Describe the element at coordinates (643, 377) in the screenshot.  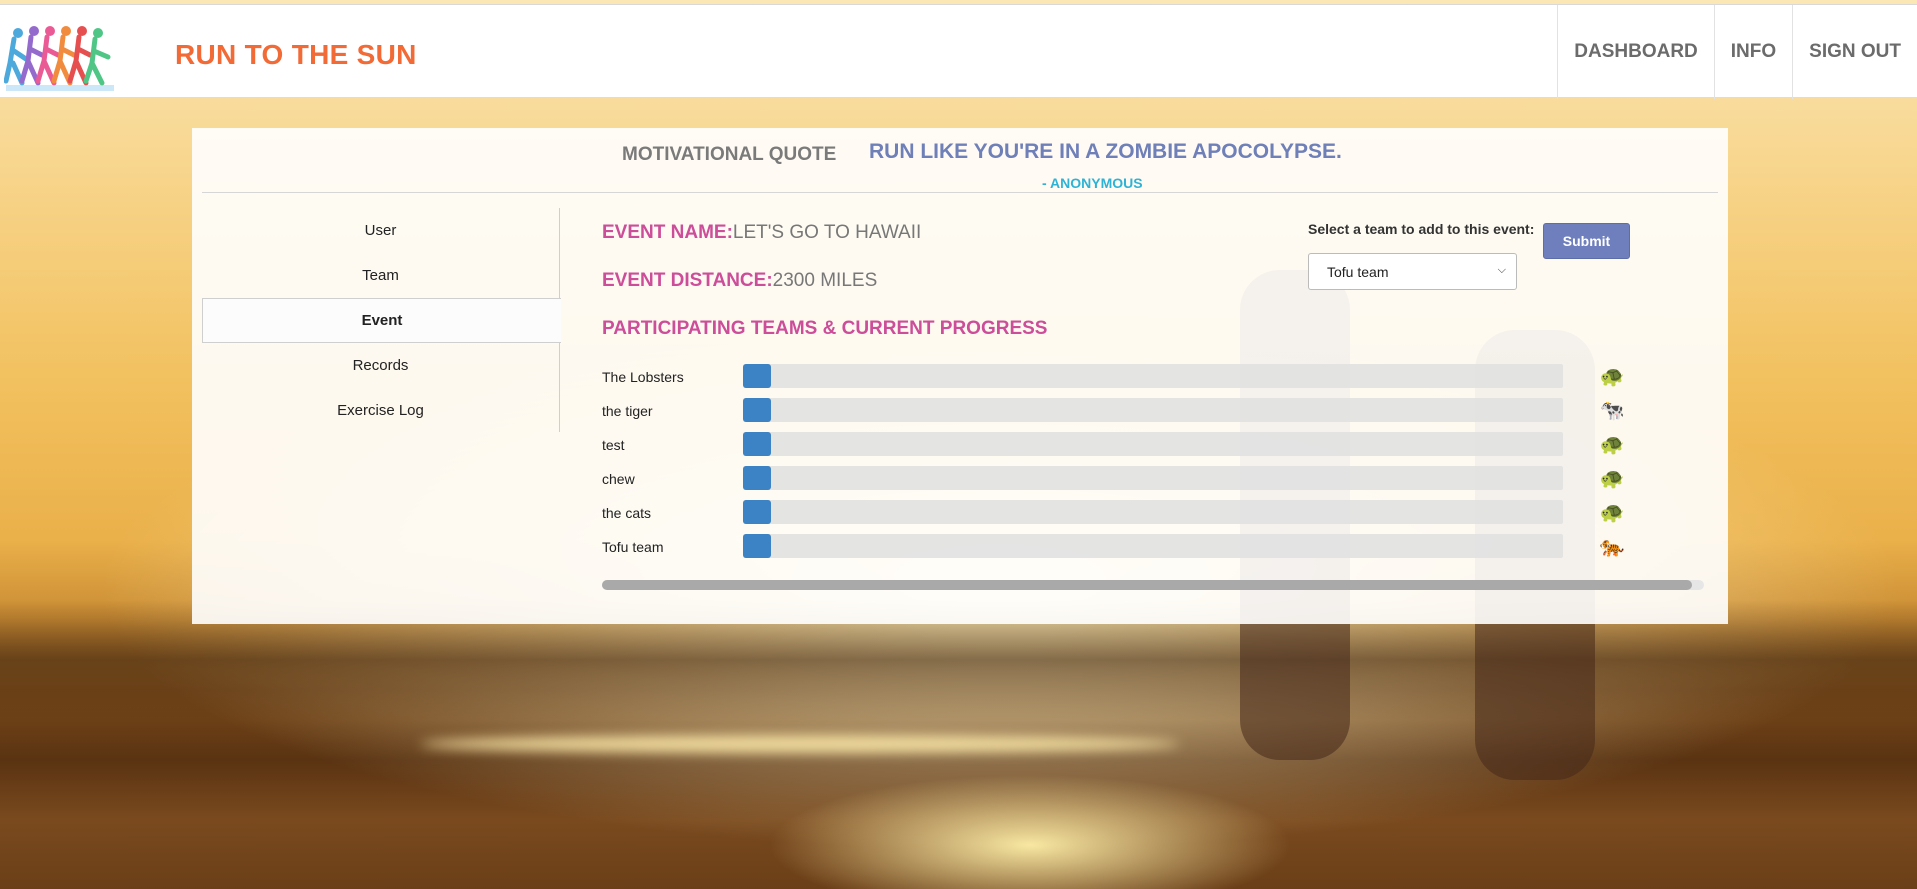
I see `team-name: The Lobsters` at that location.